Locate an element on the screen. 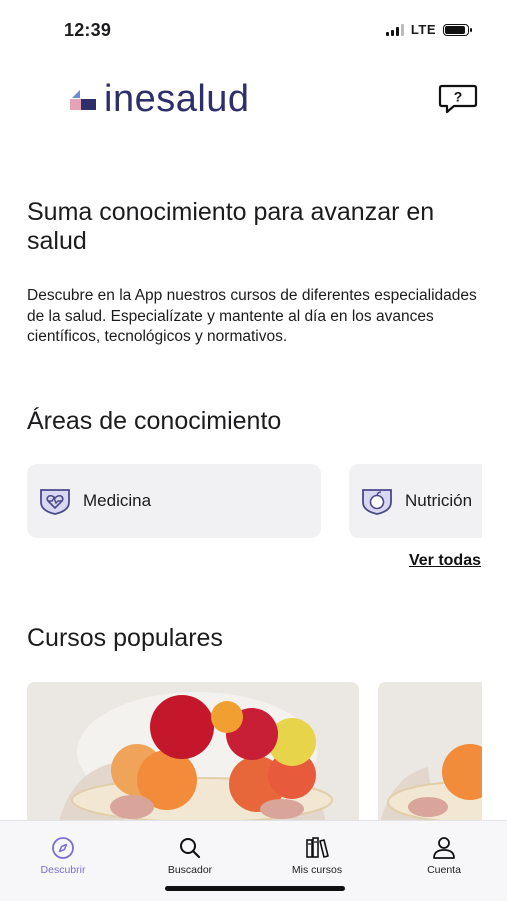 The height and width of the screenshot is (901, 507). tab-buscador: Buscador is located at coordinates (190, 855).